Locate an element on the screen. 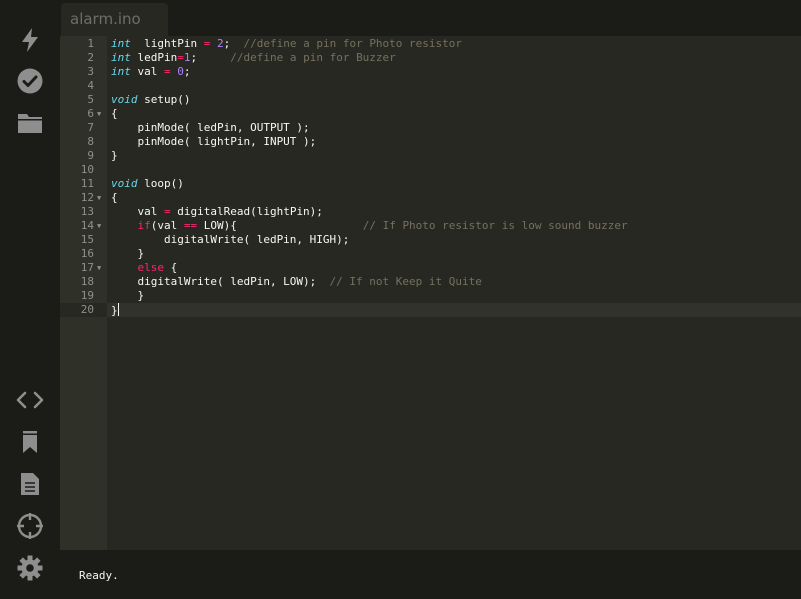 The width and height of the screenshot is (801, 599). line-number: 6 ▼ is located at coordinates (83, 114).